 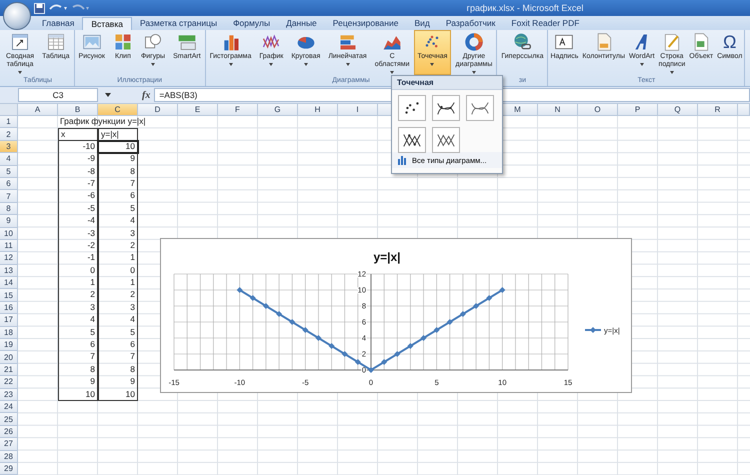 What do you see at coordinates (9, 147) in the screenshot?
I see `row-header: 3` at bounding box center [9, 147].